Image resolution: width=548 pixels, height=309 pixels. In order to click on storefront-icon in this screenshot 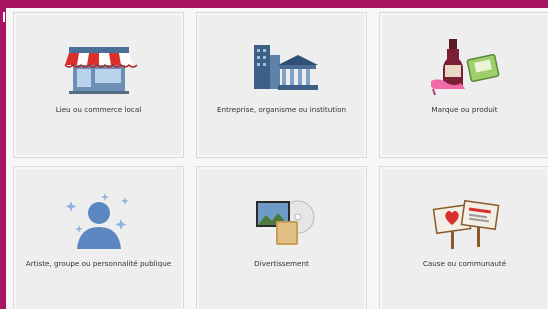, I will do `click(100, 70)`.